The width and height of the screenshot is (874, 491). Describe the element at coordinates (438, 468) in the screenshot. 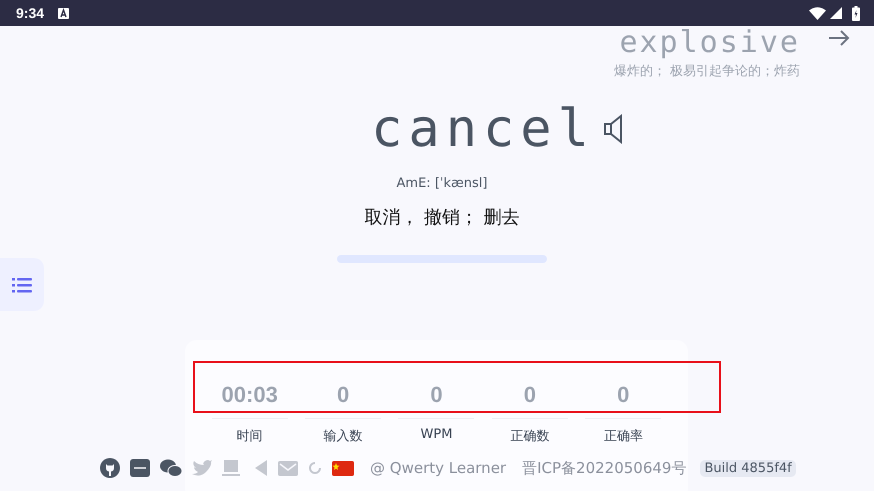

I see `copyright-text: @ Qwerty Learner` at that location.